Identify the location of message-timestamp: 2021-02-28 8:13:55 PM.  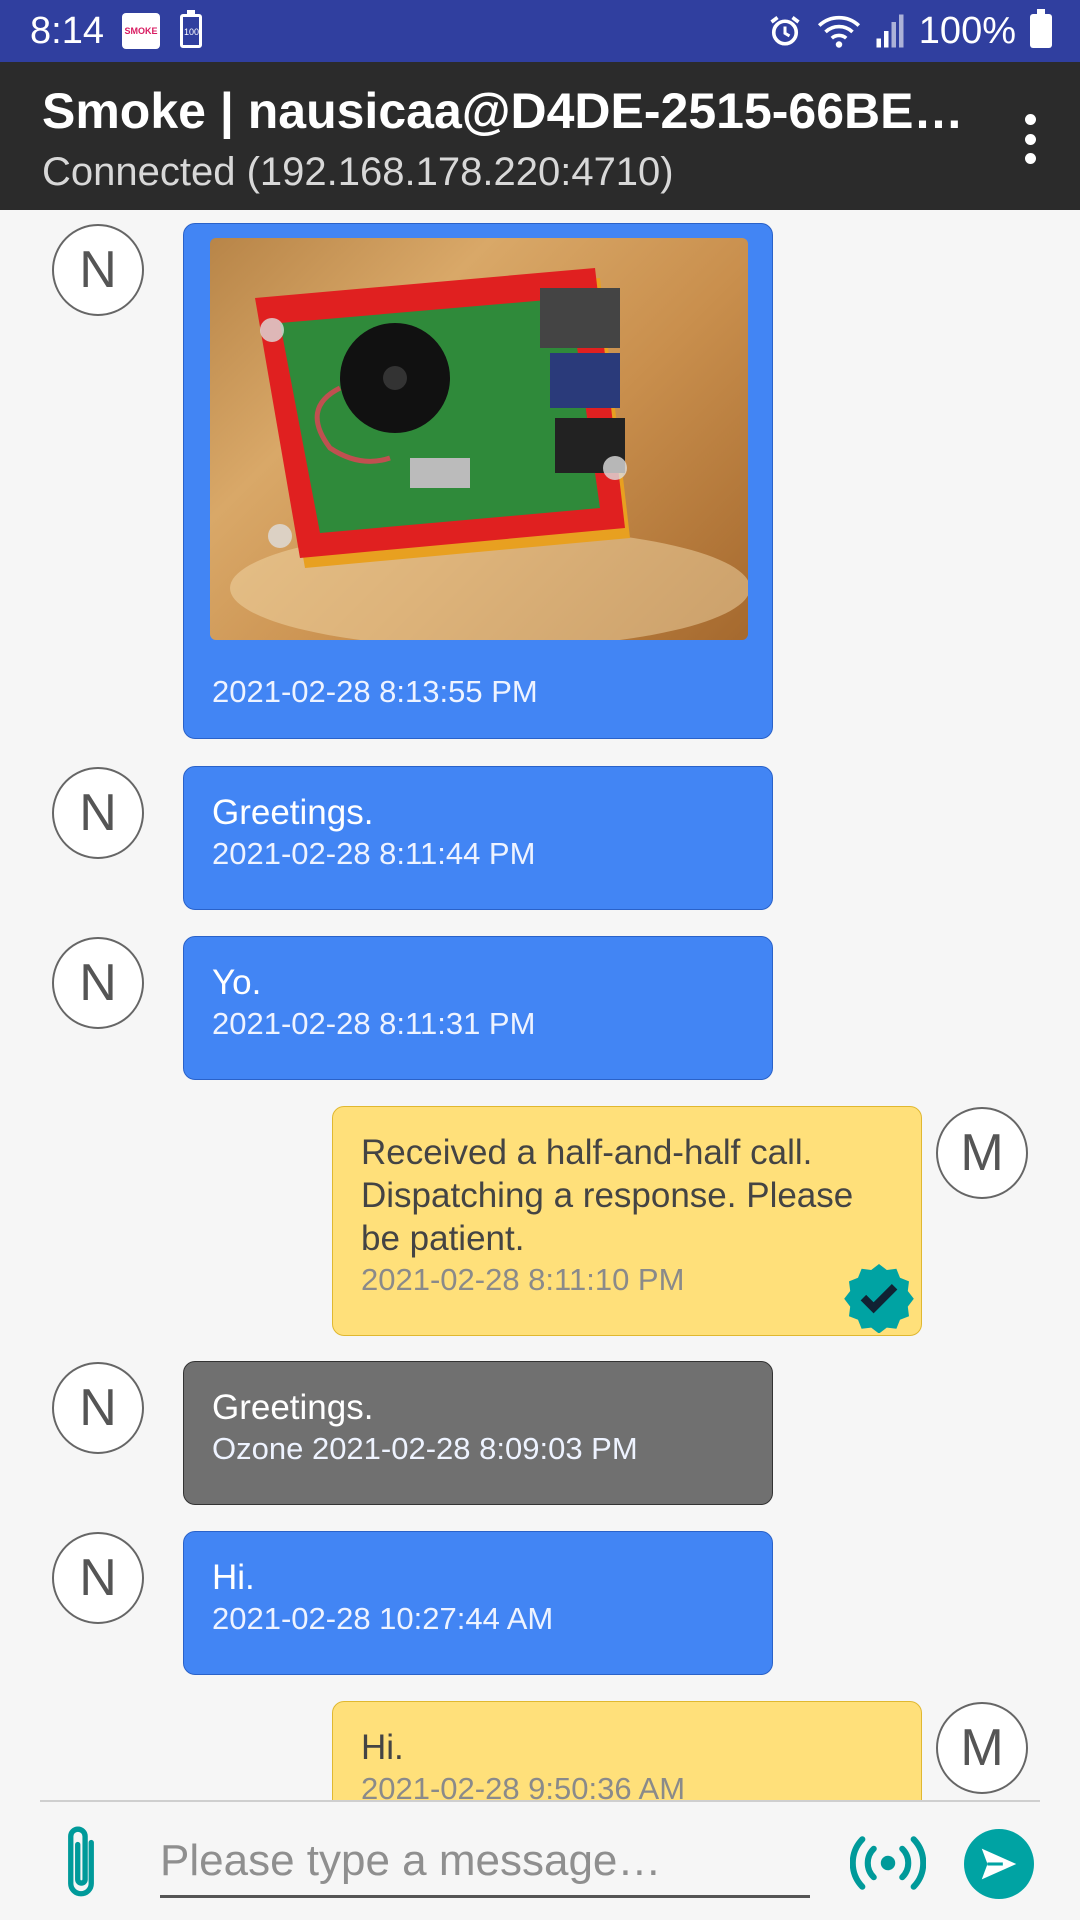
(375, 691).